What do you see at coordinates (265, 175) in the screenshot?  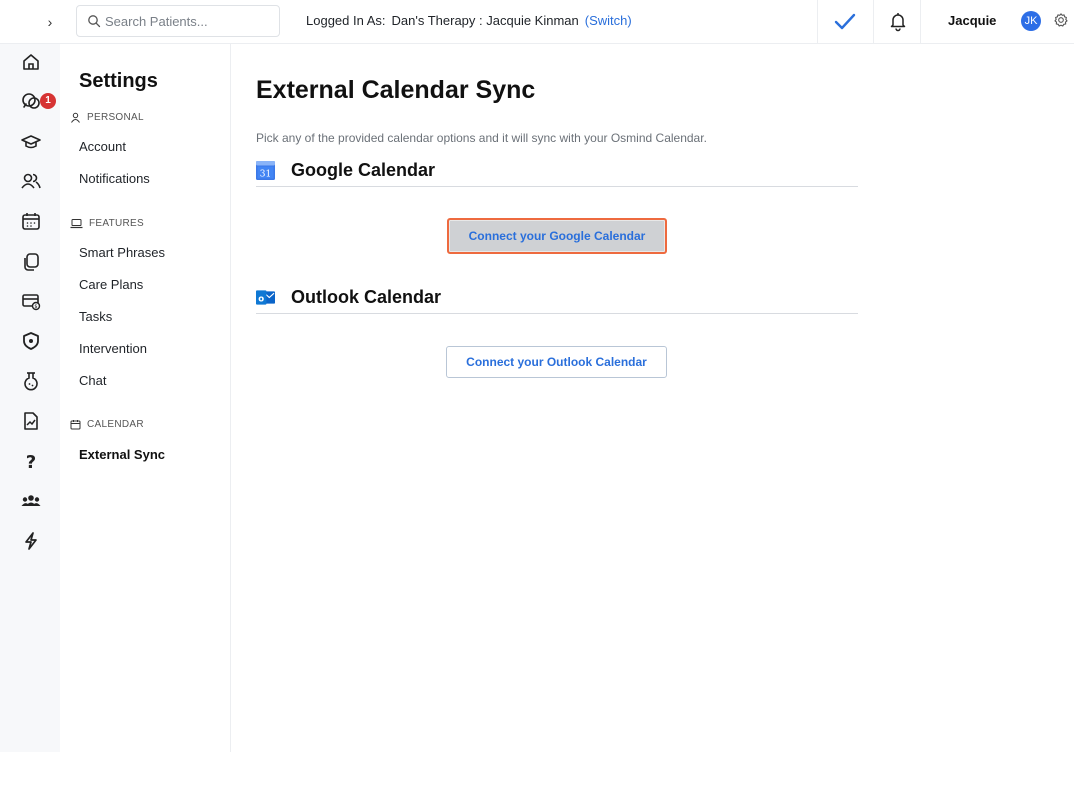 I see `svg-text: 31` at bounding box center [265, 175].